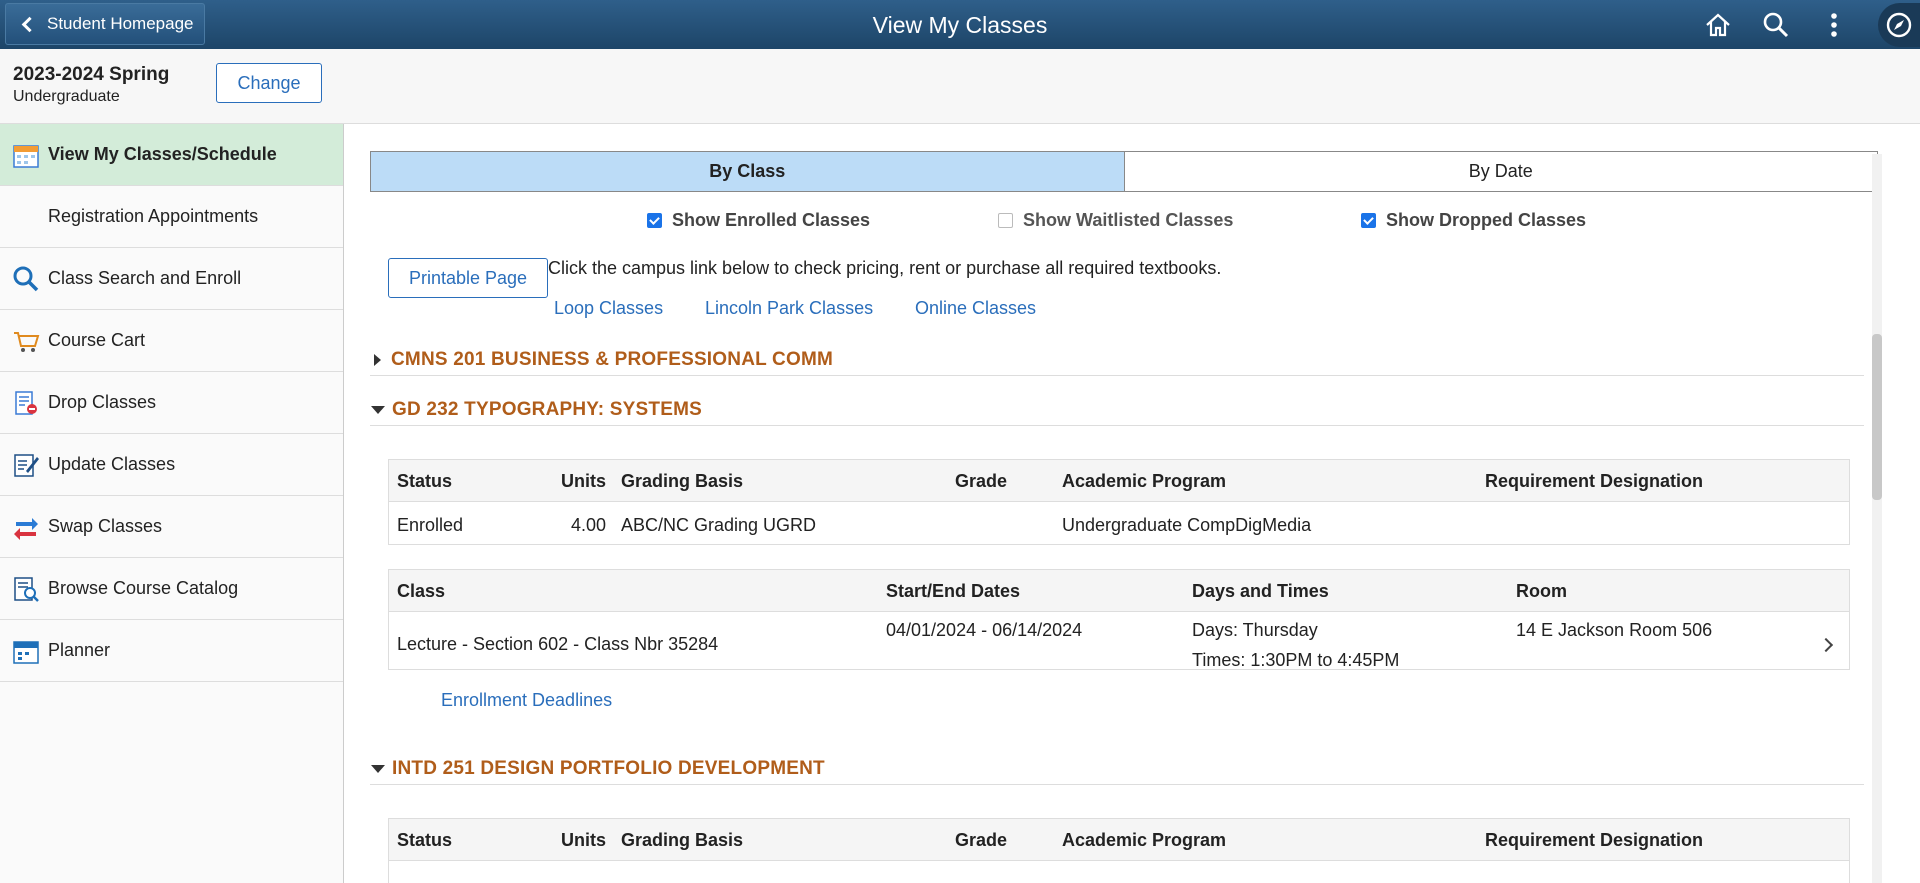 The width and height of the screenshot is (1920, 883). What do you see at coordinates (1834, 25) in the screenshot?
I see `more-actions-icon` at bounding box center [1834, 25].